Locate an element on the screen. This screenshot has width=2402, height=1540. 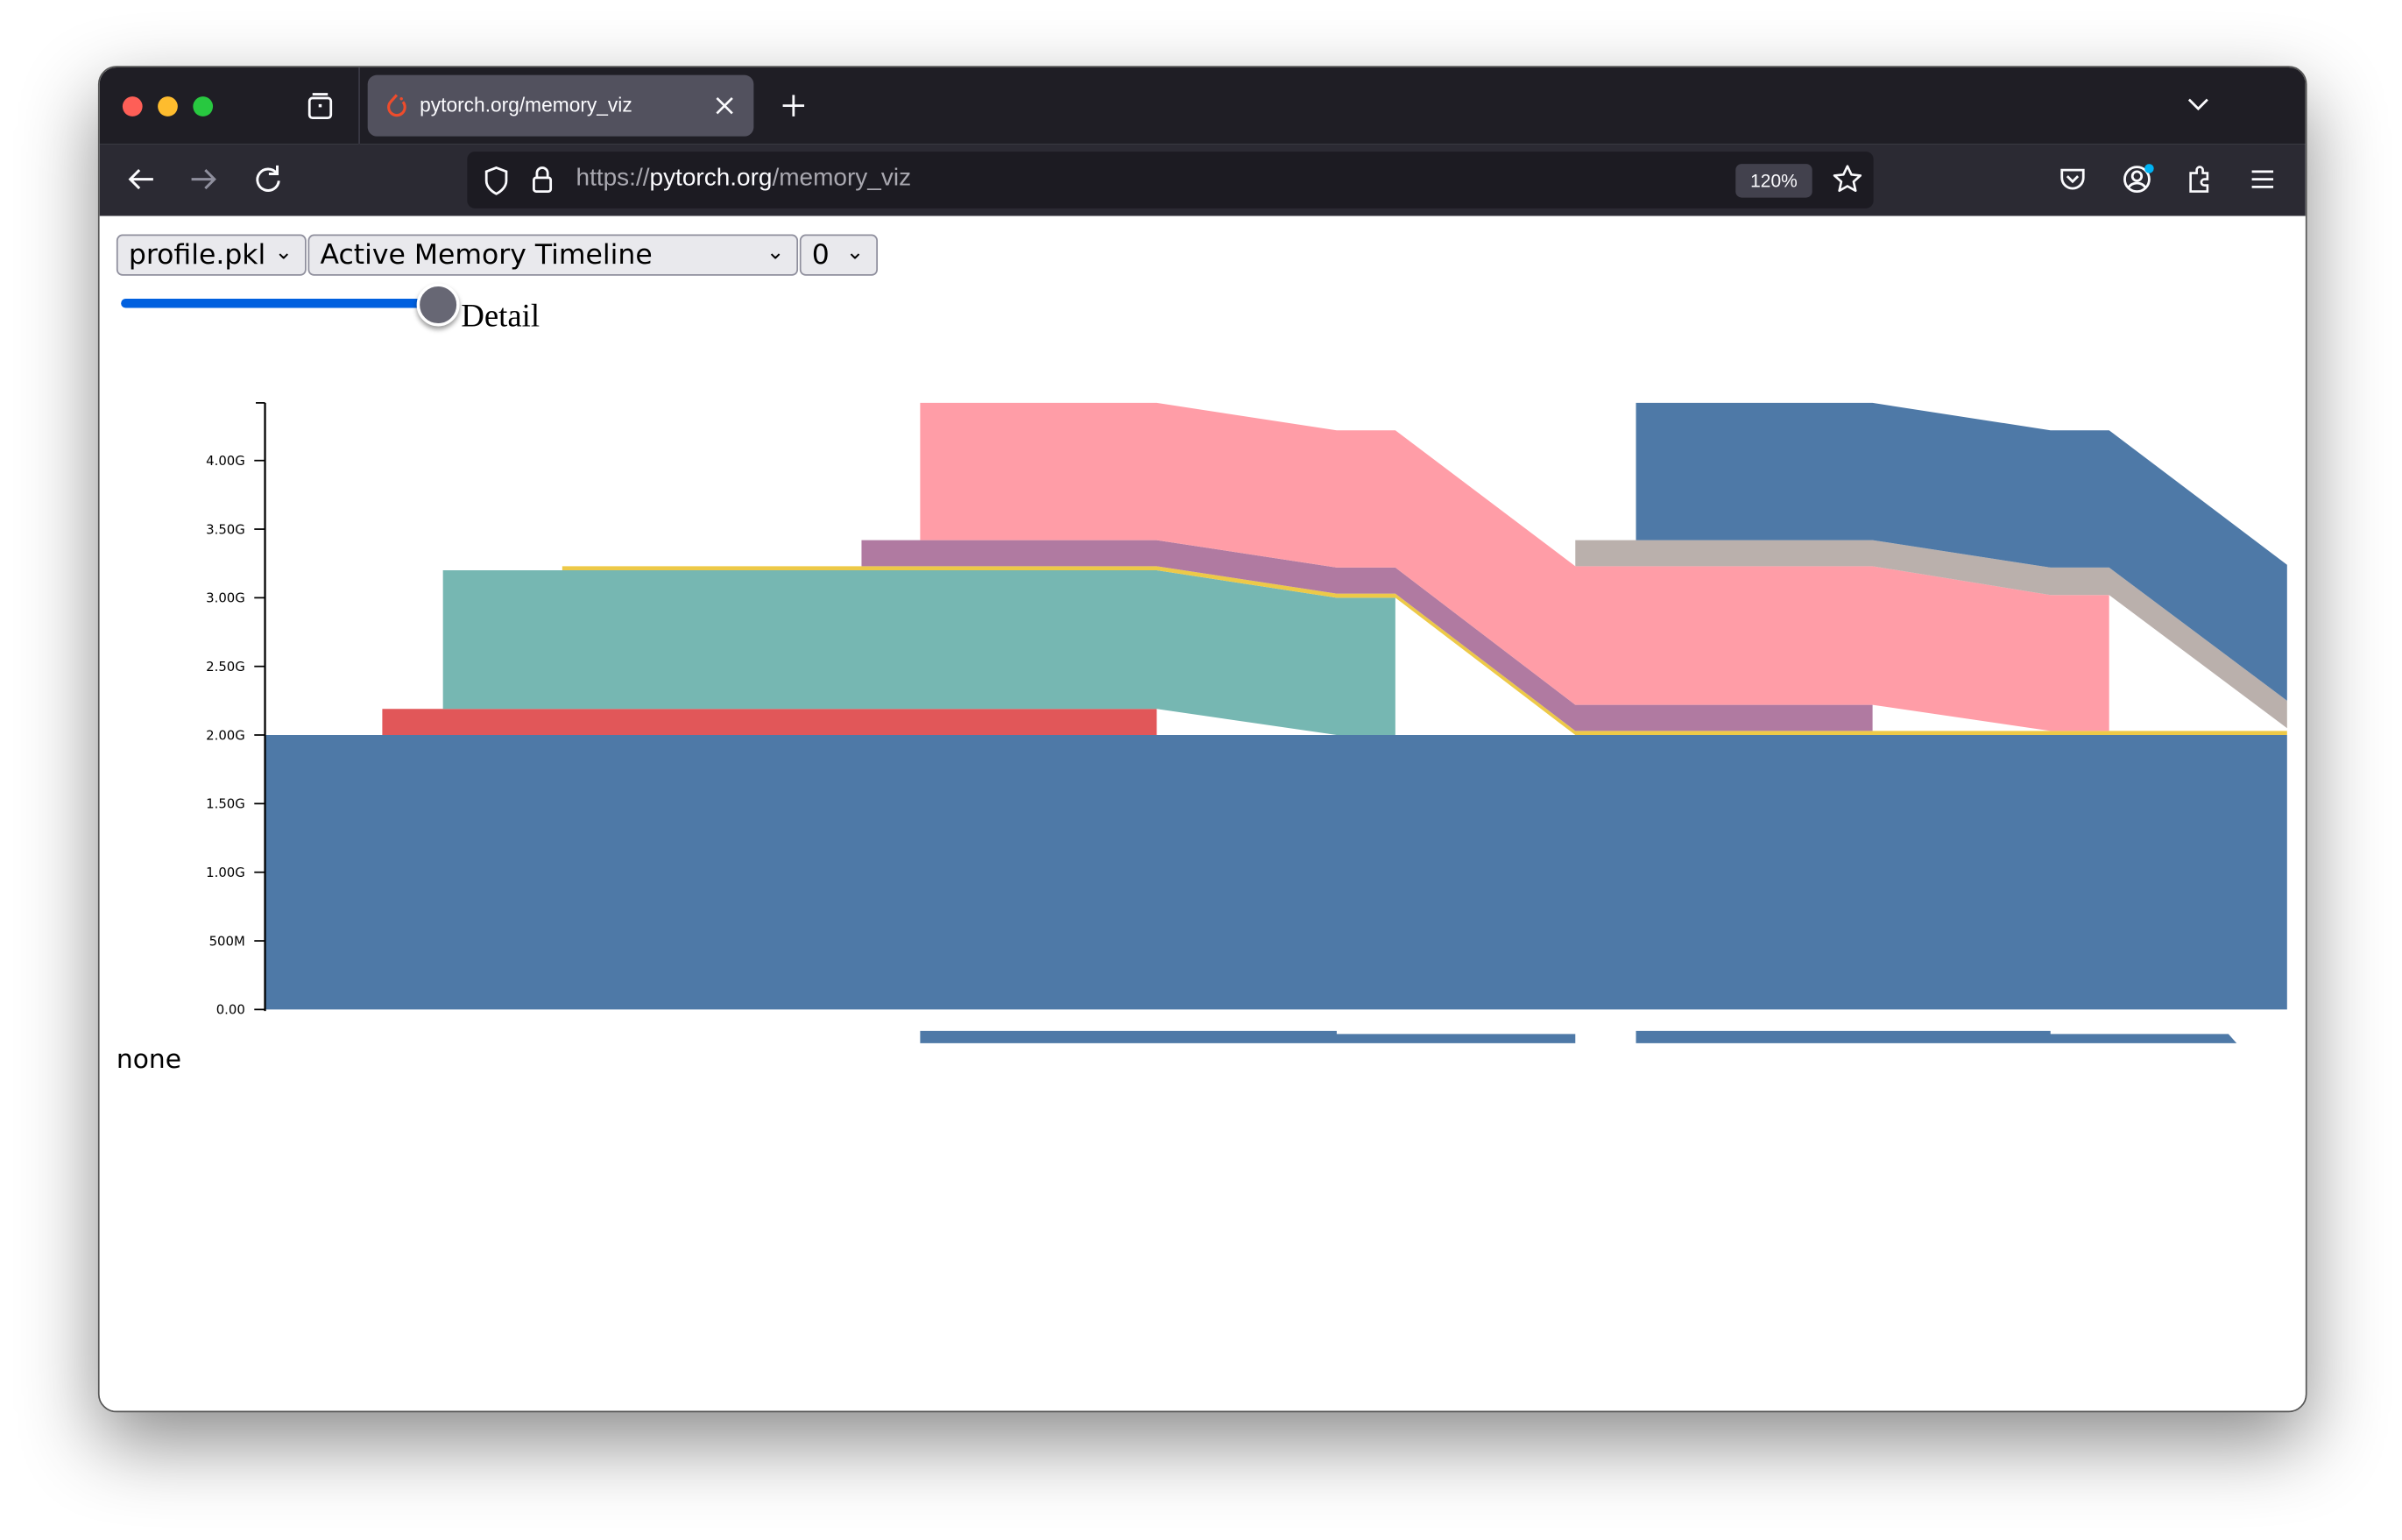
tab-bar: pytorch.org/memory_viz is located at coordinates (1202, 106).